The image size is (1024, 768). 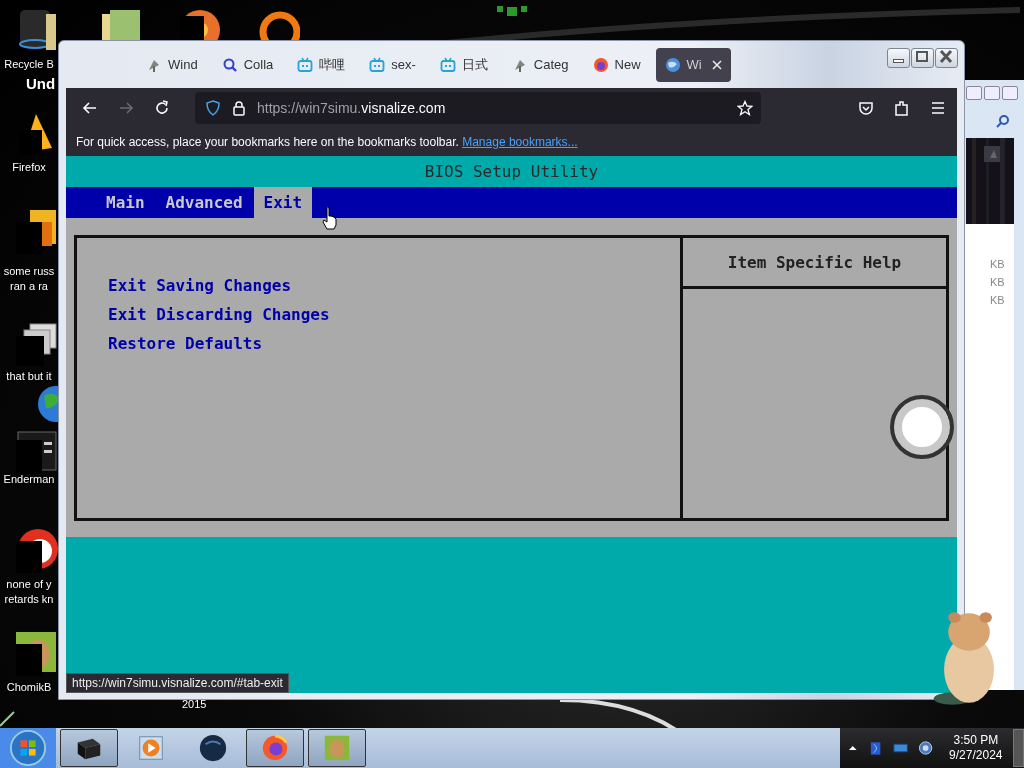 I want to click on close-tab-icon, so click(x=716, y=64).